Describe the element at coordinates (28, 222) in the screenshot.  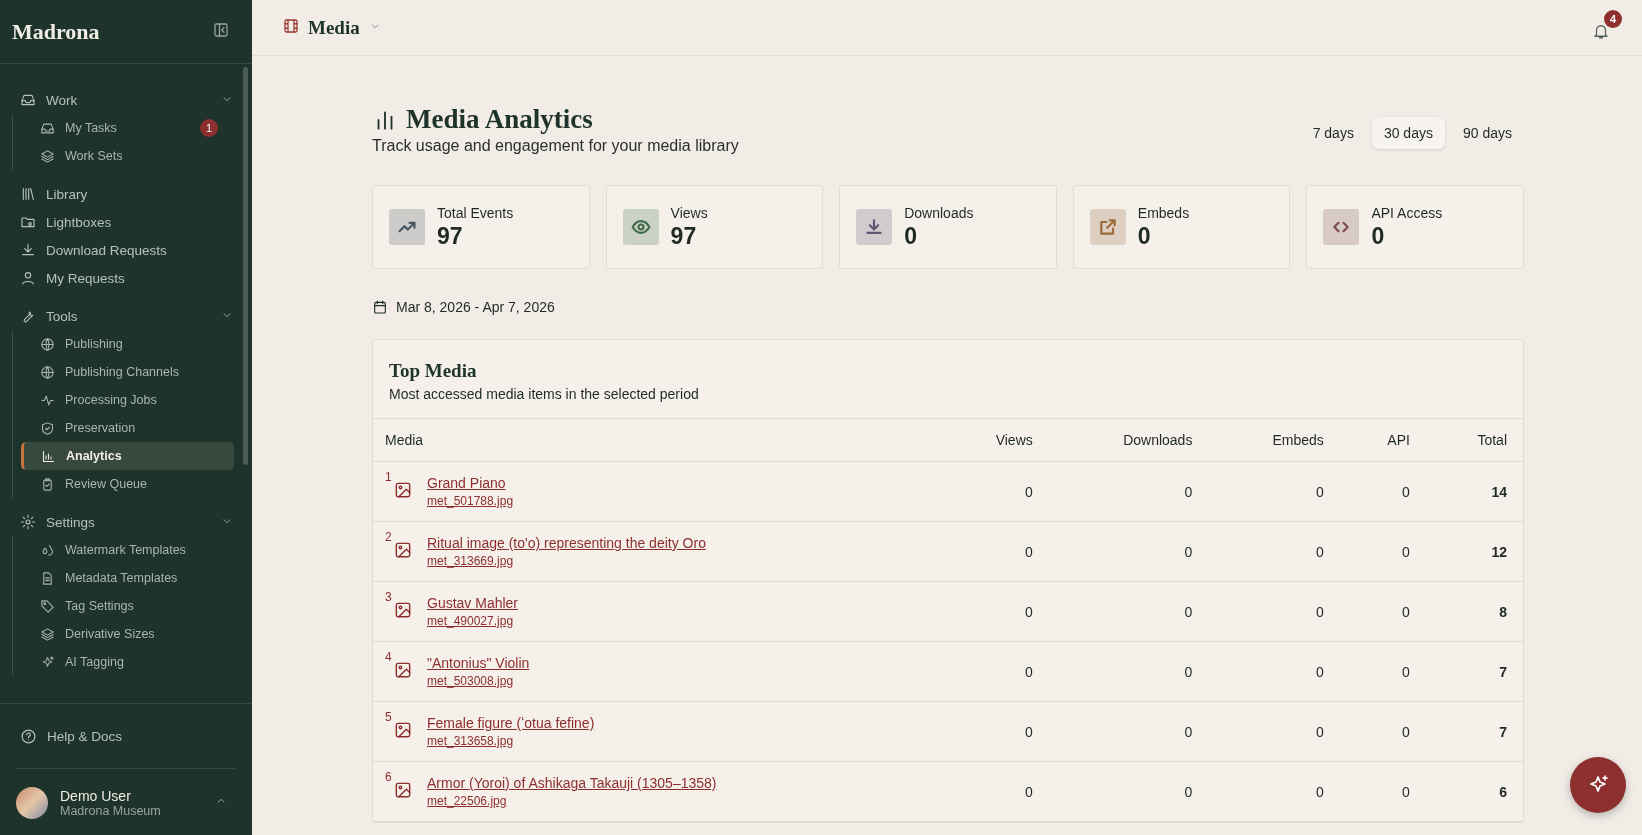
I see `folder-icon` at that location.